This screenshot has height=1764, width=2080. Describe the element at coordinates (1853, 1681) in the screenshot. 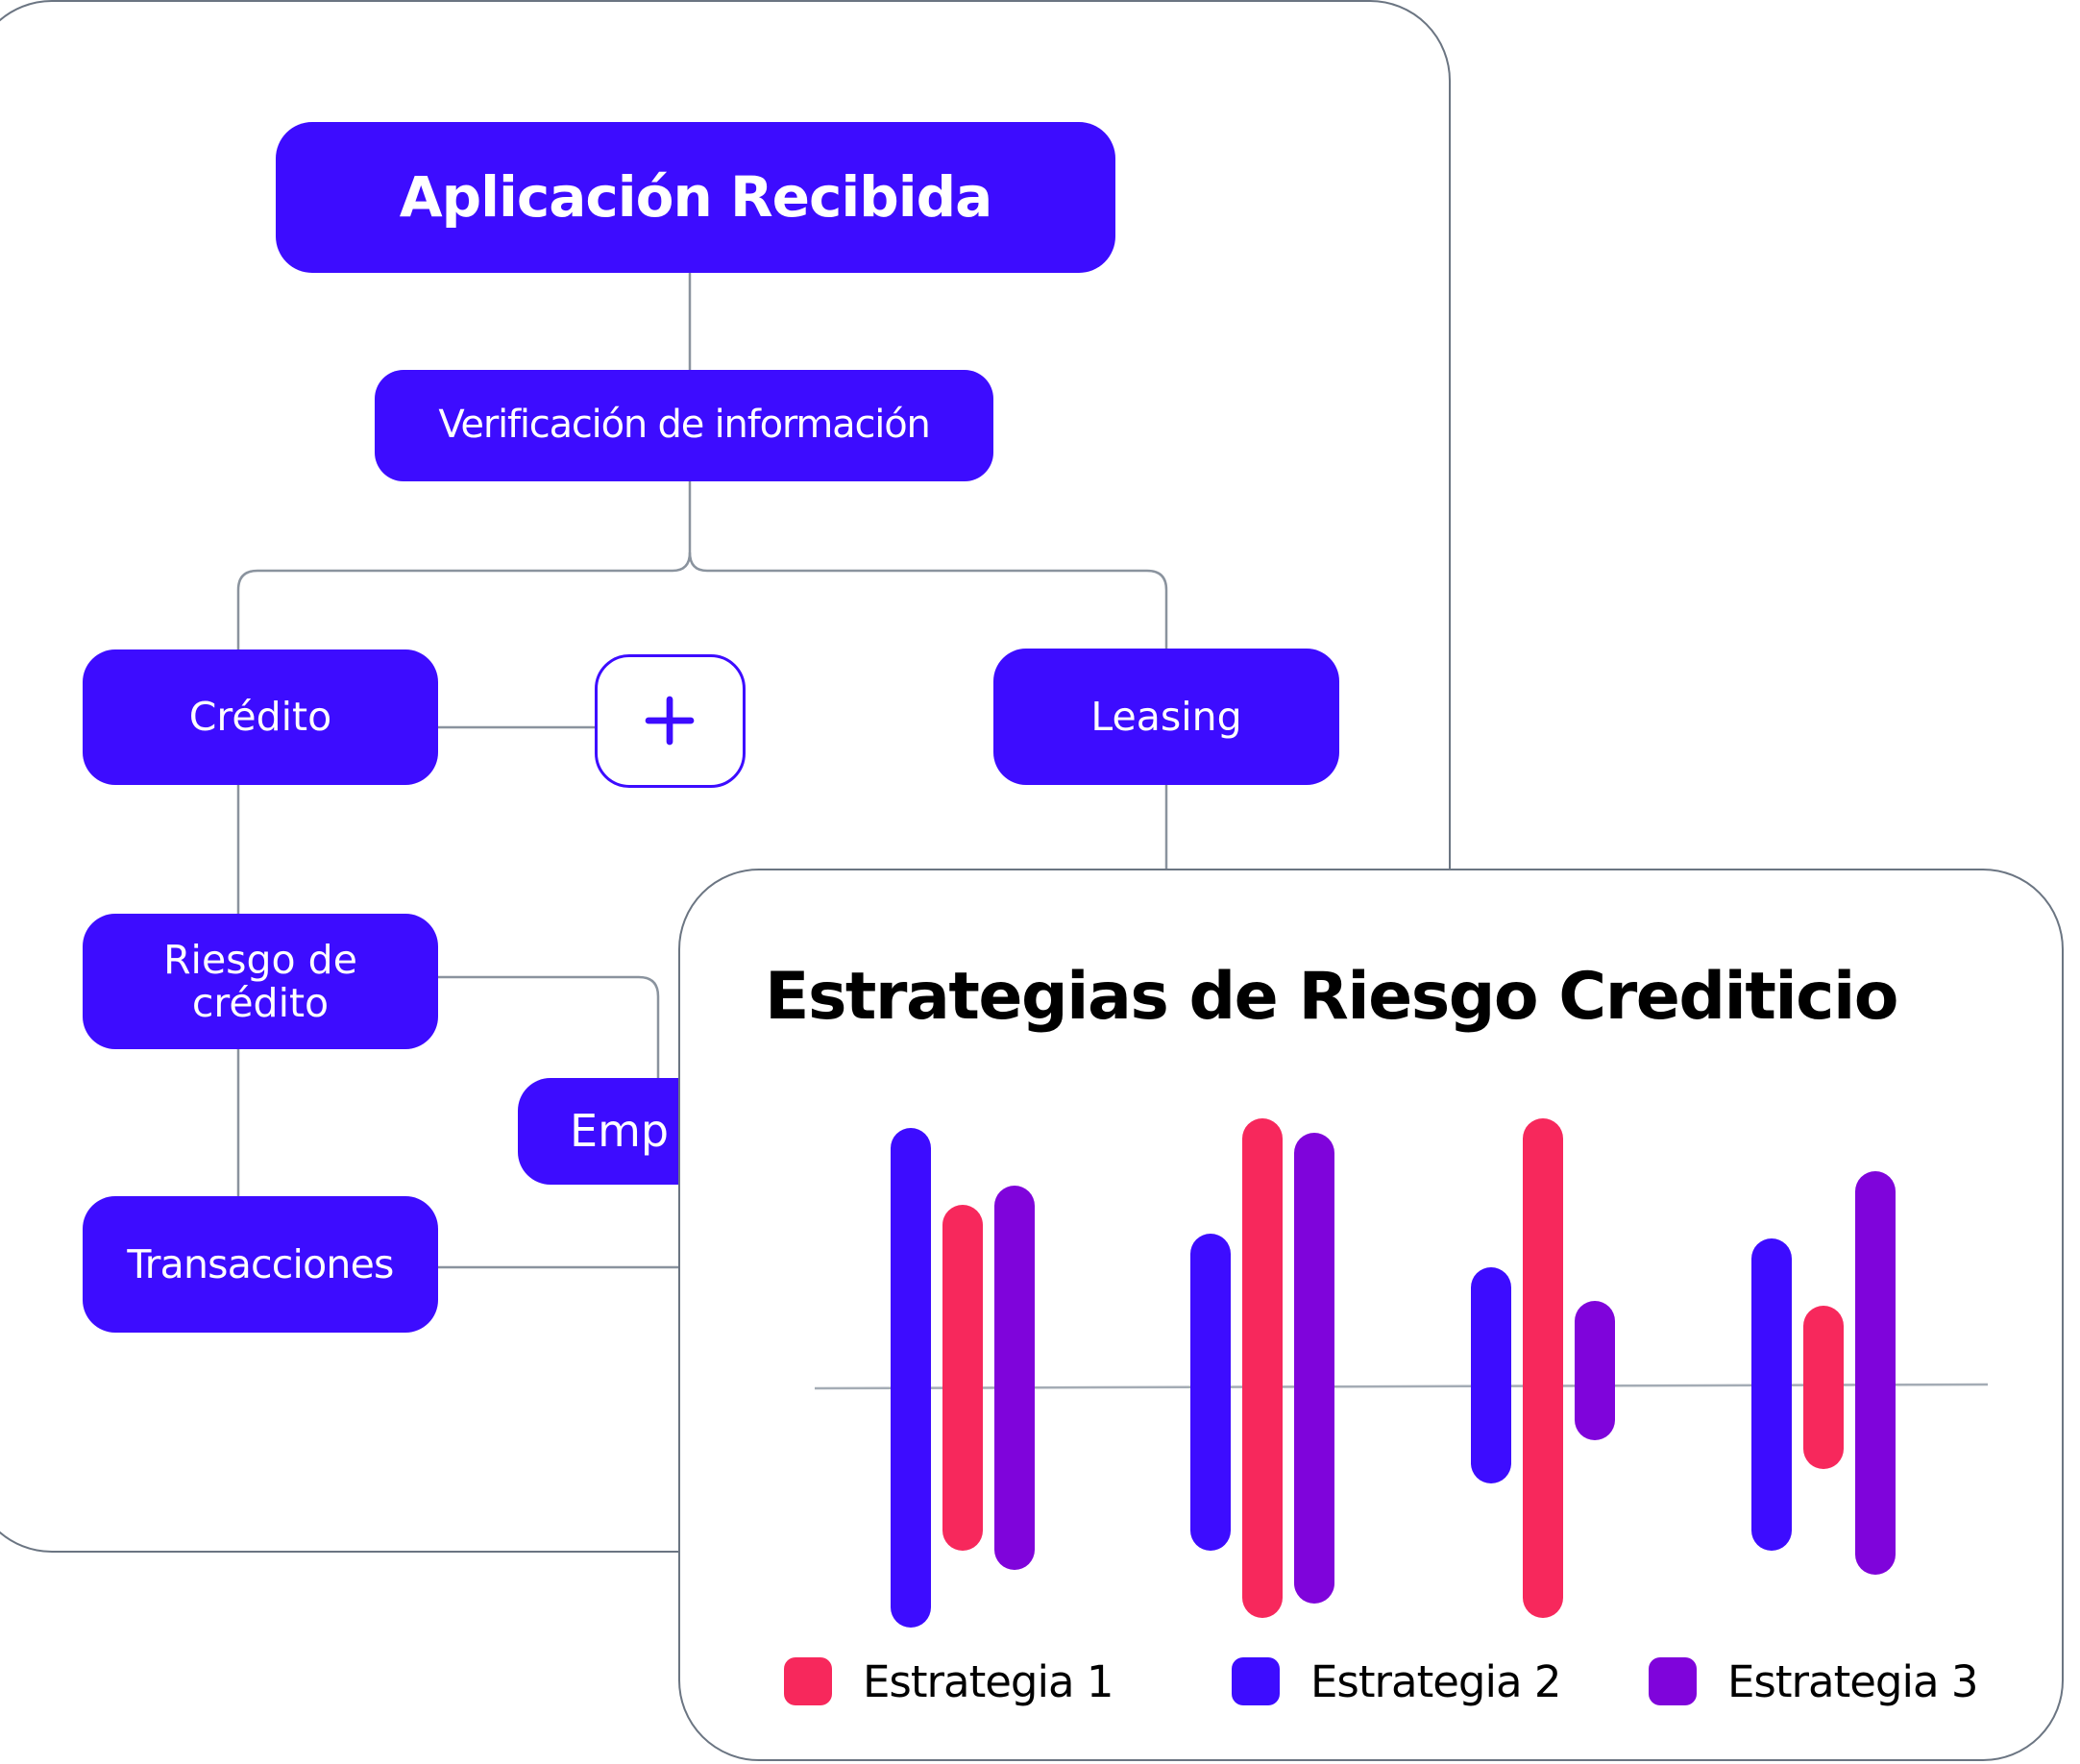

I see `legend-label: Estrategia 3` at that location.